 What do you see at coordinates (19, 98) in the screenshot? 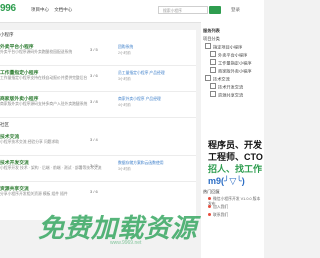
I see `topic-title: 商家版外卖小程序` at bounding box center [19, 98].